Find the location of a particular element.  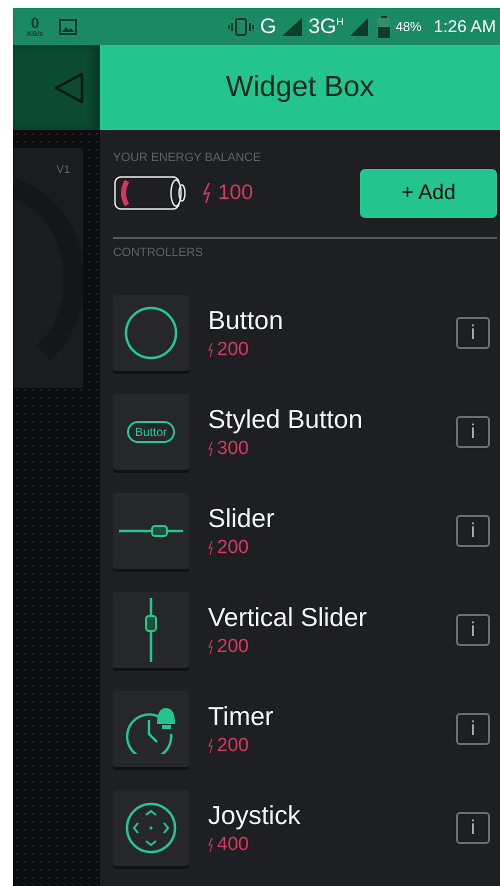

pin-label: V1 is located at coordinates (63, 170).